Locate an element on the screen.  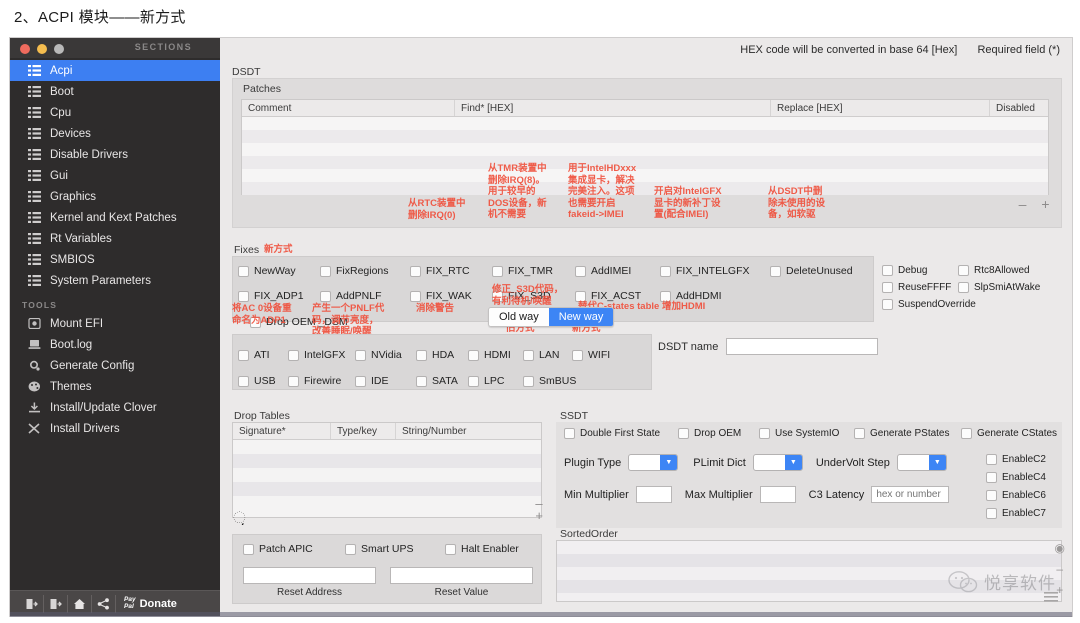
checkbox-addpnlf: AddPNLF is located at coordinates (351, 296).